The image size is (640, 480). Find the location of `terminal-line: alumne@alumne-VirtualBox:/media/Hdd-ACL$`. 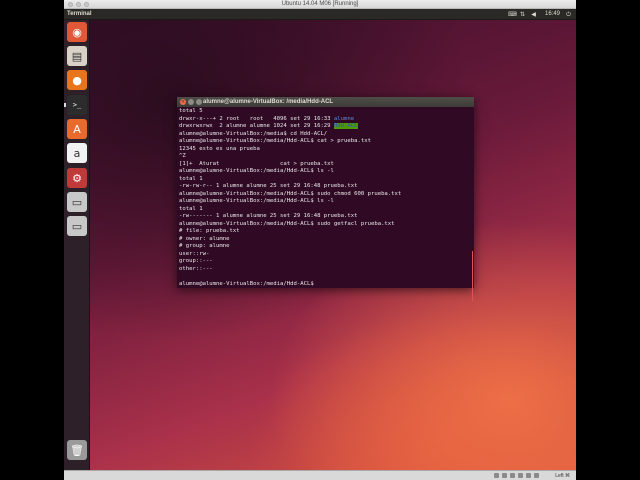

terminal-line: alumne@alumne-VirtualBox:/media/Hdd-ACL$ is located at coordinates (248, 283).